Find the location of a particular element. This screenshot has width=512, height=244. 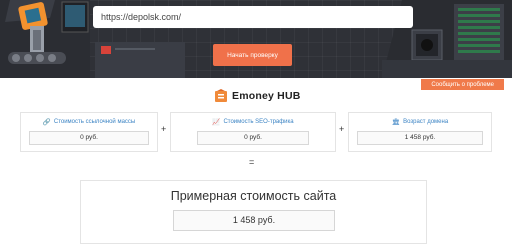

estimated-cost-value: 1 458 руб. is located at coordinates (254, 220).